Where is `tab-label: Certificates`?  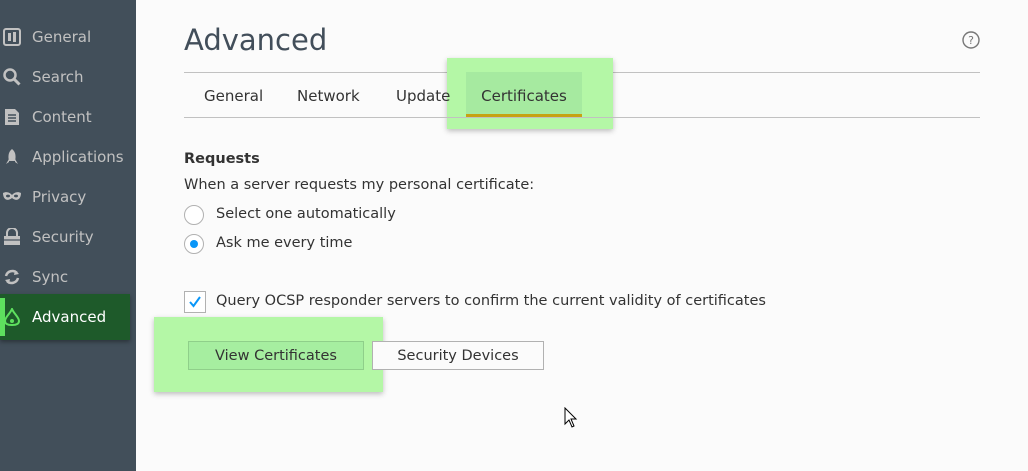 tab-label: Certificates is located at coordinates (524, 96).